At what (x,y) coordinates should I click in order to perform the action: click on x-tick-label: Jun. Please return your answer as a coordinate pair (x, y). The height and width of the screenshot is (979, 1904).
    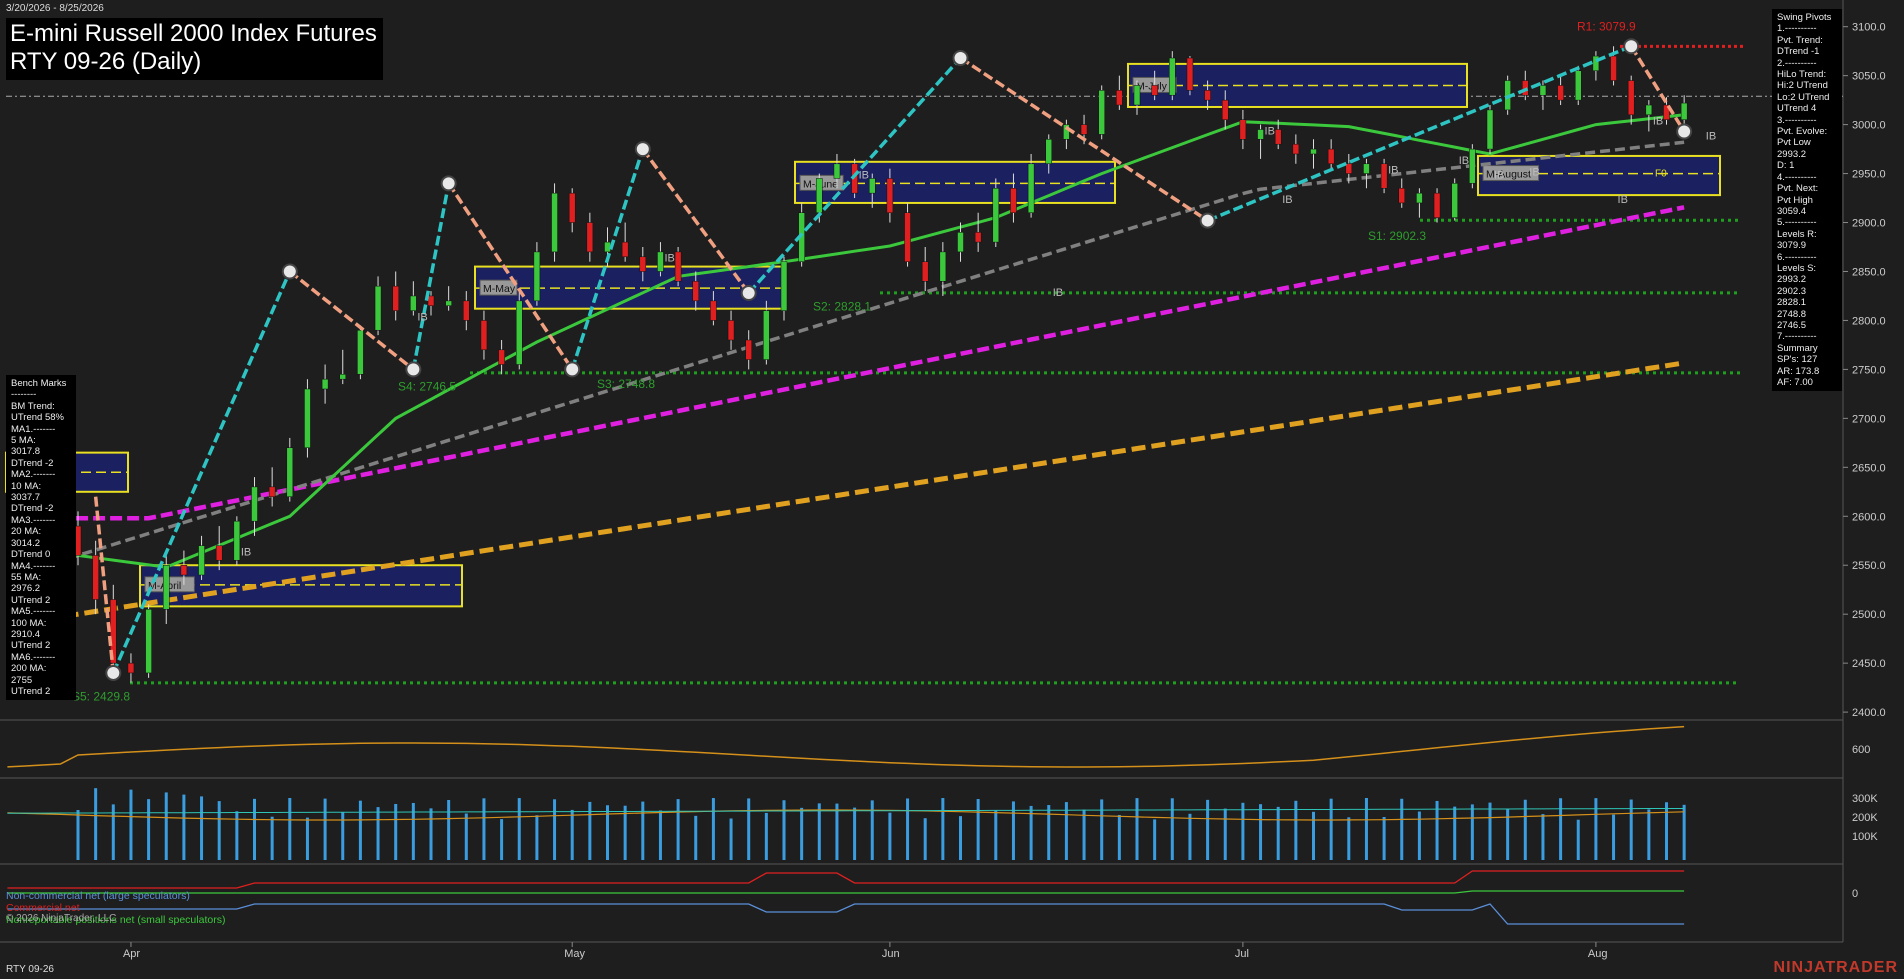
    Looking at the image, I should click on (891, 954).